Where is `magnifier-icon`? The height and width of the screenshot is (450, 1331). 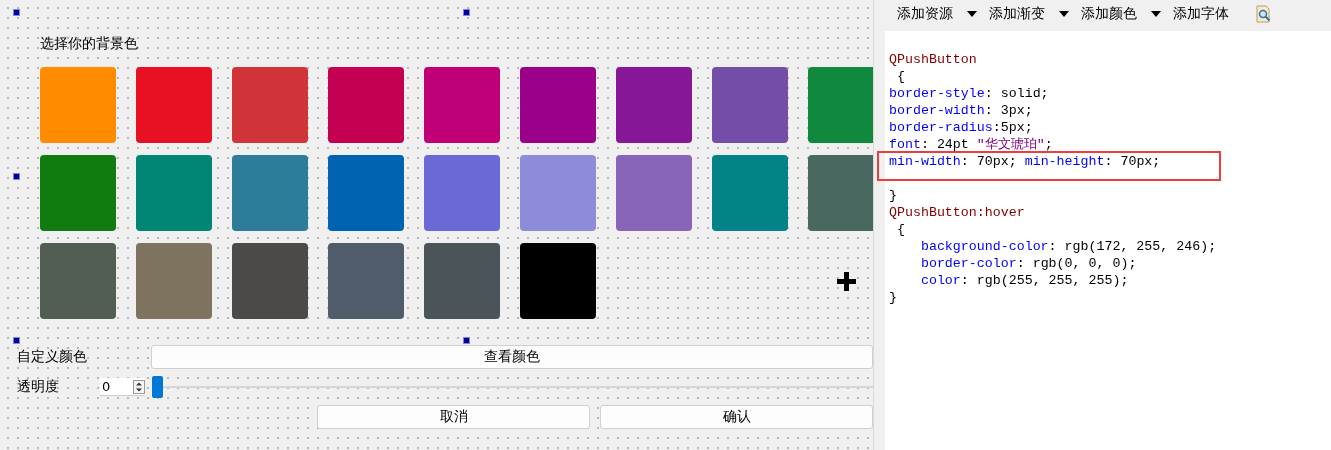
magnifier-icon is located at coordinates (1264, 14).